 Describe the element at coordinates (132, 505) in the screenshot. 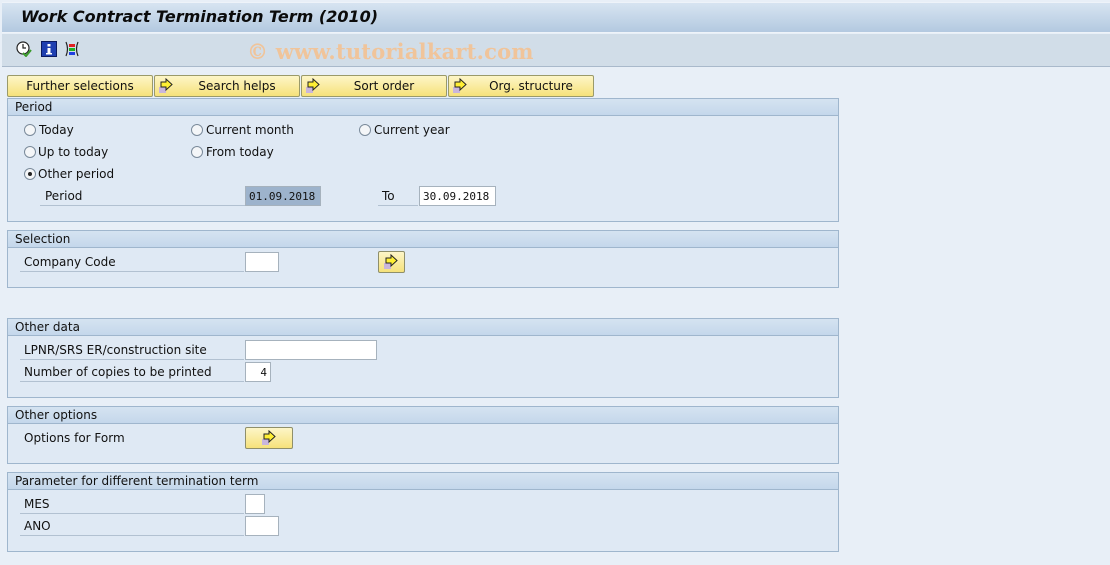

I see `mes-label: MES` at that location.